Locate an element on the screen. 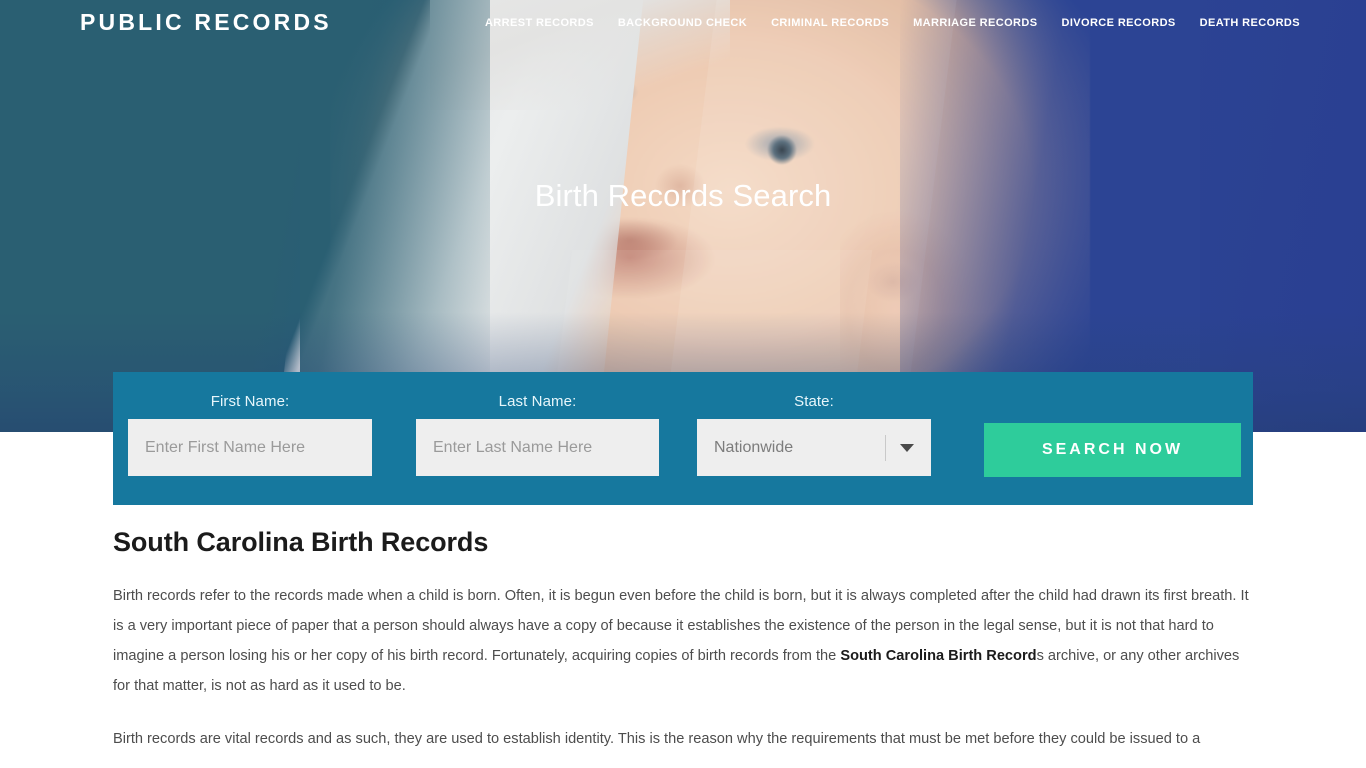 Image resolution: width=1366 pixels, height=768 pixels. article-heading: South Carolina Birth Records is located at coordinates (301, 542).